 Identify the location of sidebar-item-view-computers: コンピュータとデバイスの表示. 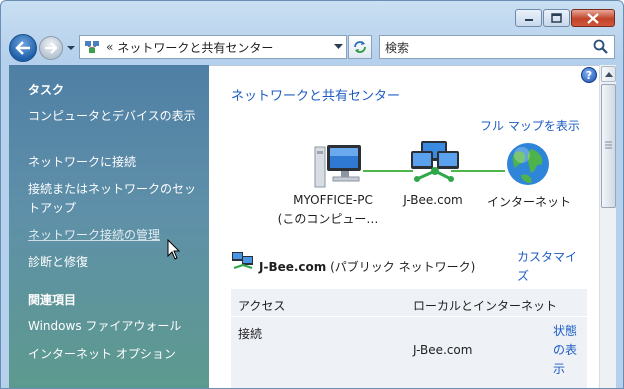
(113, 116).